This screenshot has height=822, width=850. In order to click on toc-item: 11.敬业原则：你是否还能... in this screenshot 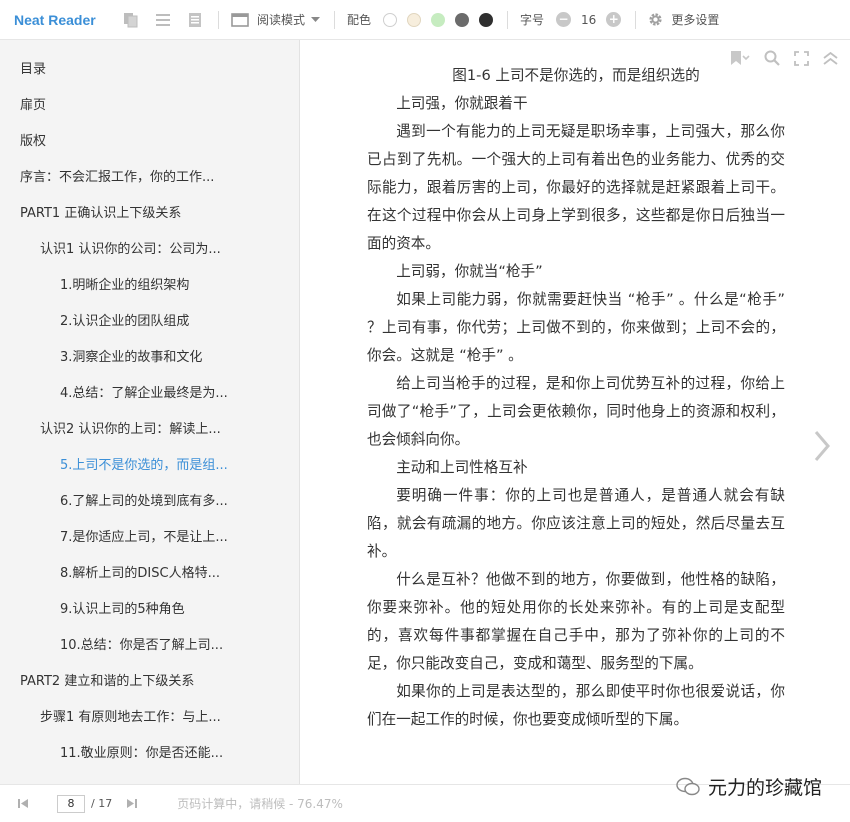, I will do `click(149, 754)`.